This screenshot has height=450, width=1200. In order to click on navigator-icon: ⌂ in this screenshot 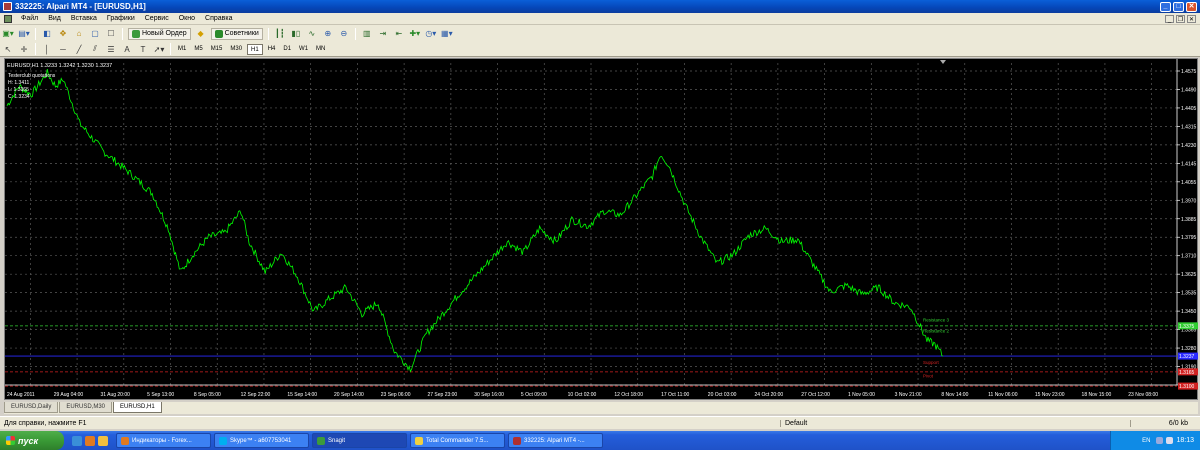, I will do `click(79, 34)`.